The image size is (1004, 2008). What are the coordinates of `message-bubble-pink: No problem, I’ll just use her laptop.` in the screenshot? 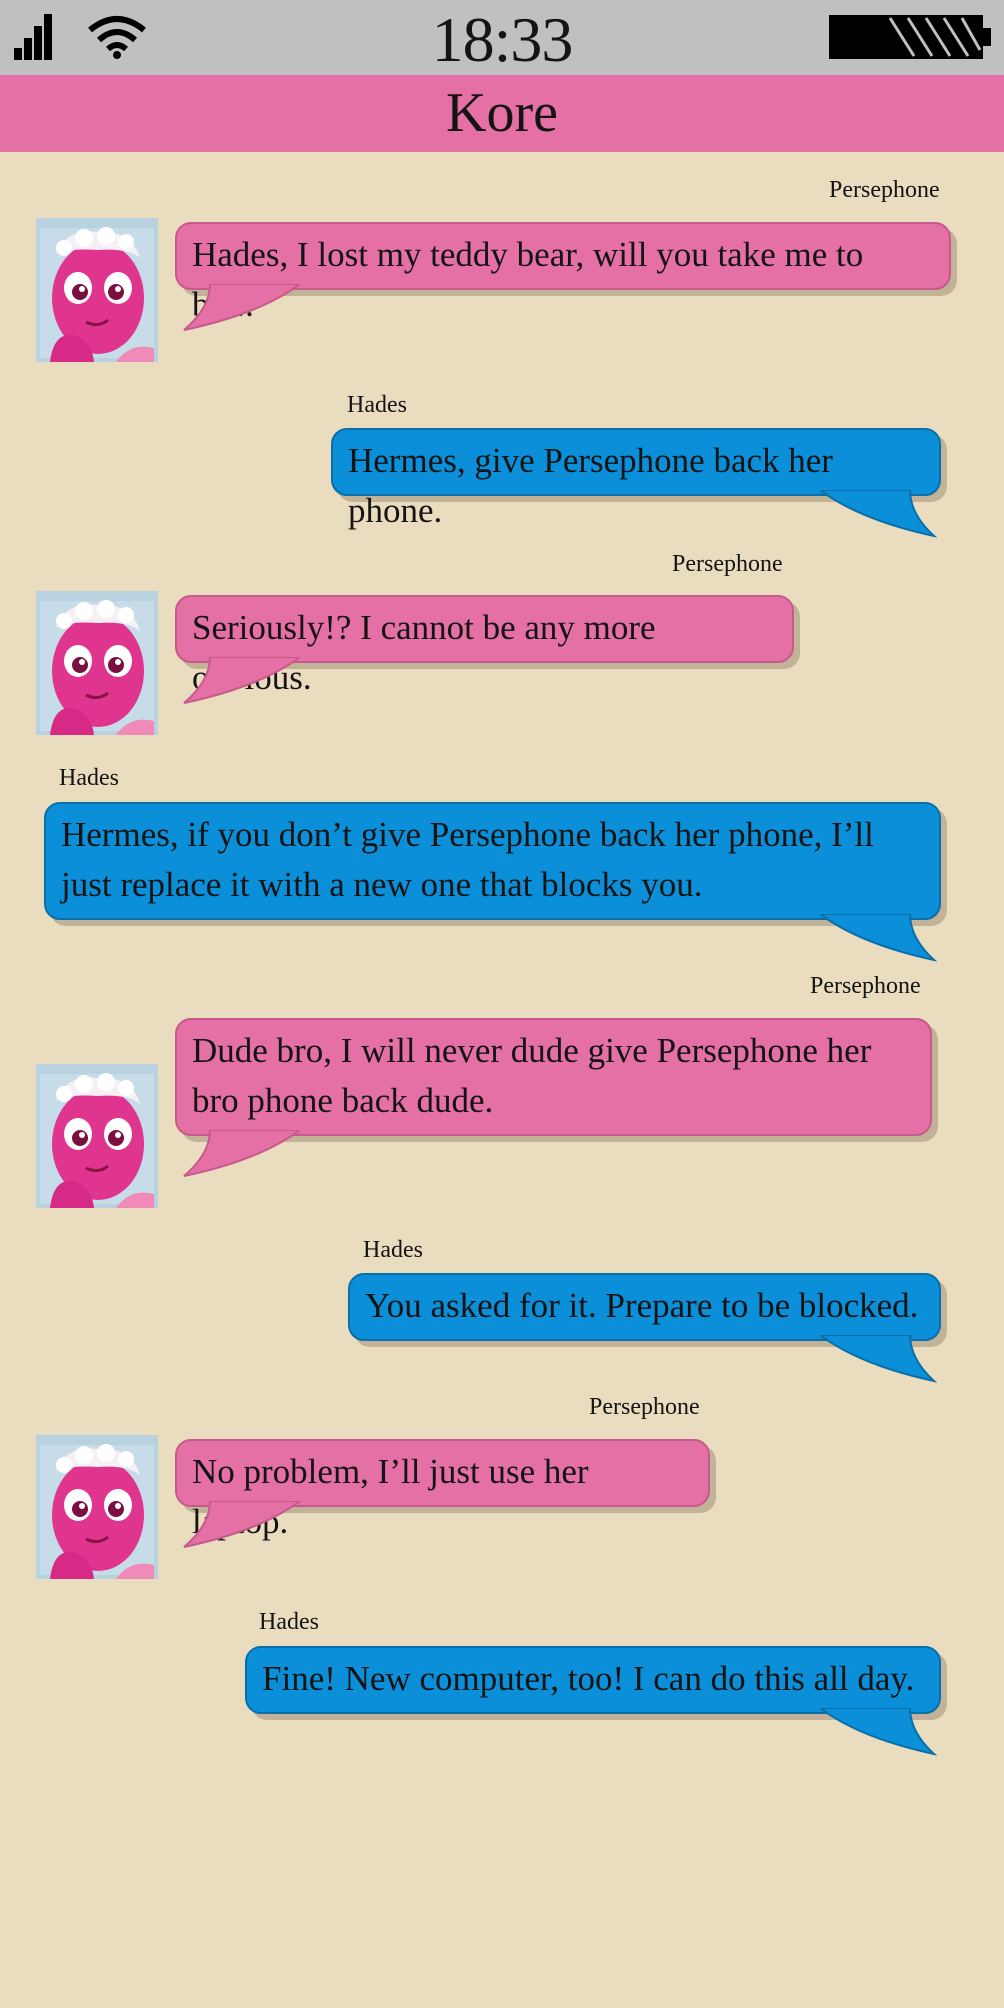 It's located at (442, 1490).